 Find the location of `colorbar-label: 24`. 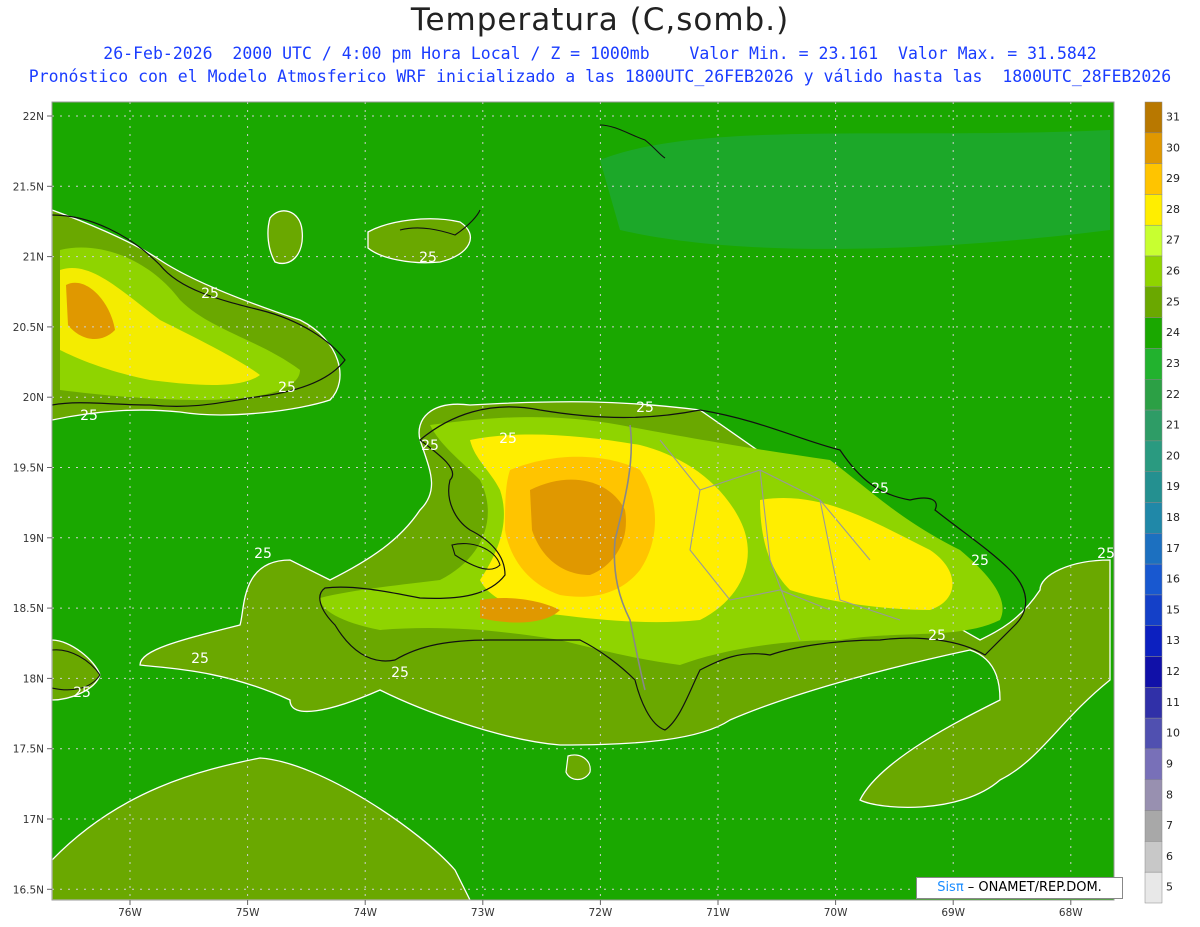

colorbar-label: 24 is located at coordinates (1173, 332).